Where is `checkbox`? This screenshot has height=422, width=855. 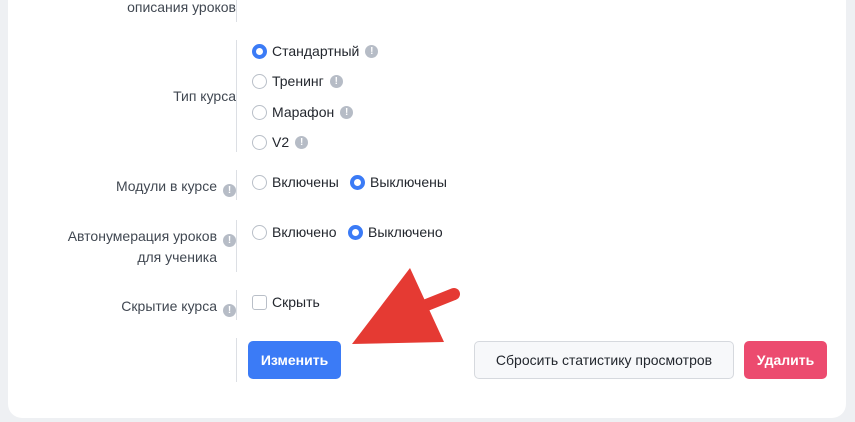
checkbox is located at coordinates (259, 302).